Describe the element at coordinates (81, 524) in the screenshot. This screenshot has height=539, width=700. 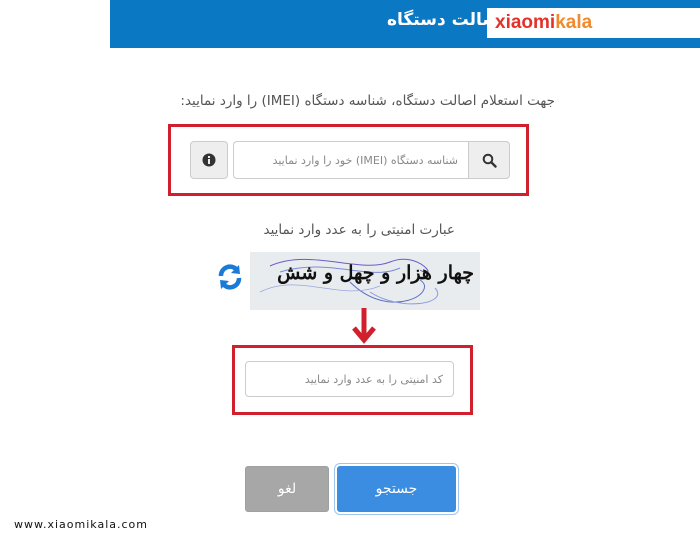
I see `site-watermark: www.xiaomikala.com` at that location.